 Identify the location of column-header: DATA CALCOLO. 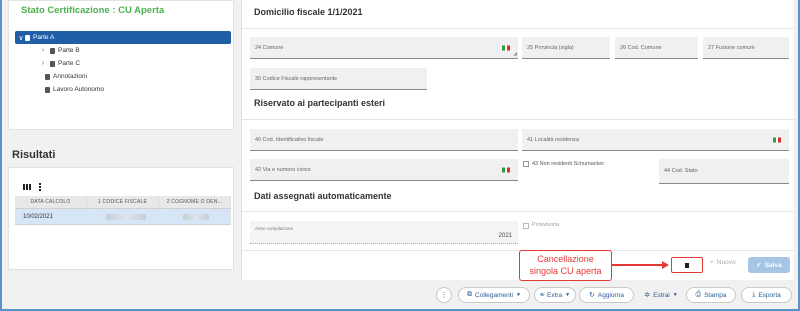
(51, 202).